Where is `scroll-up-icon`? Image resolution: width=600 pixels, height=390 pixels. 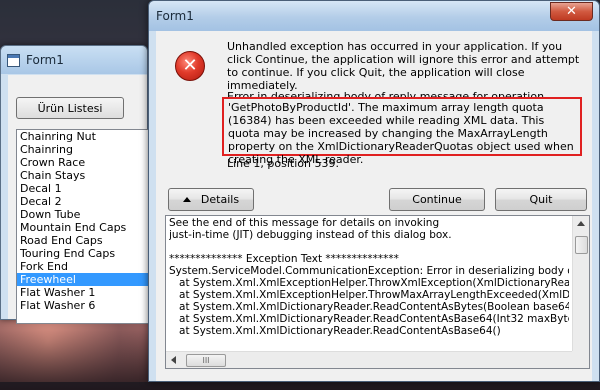
scroll-up-icon is located at coordinates (581, 223).